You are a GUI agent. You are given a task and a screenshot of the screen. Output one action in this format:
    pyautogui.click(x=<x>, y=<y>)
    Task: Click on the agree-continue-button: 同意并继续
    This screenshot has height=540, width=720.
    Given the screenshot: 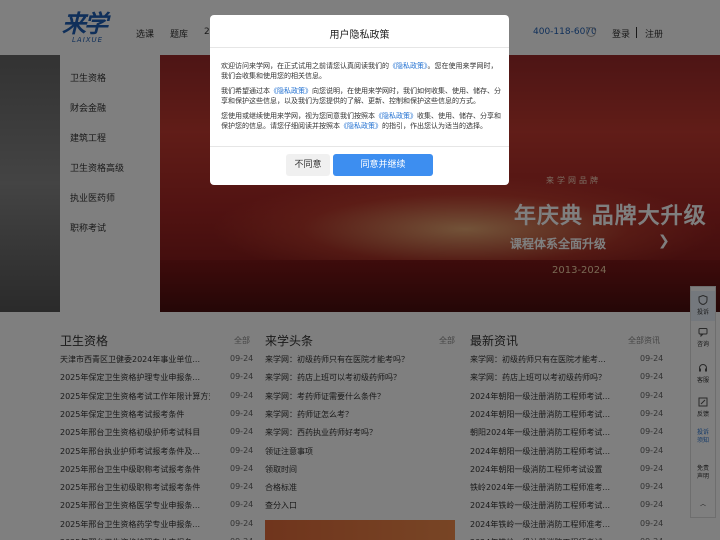 What is the action you would take?
    pyautogui.click(x=383, y=165)
    